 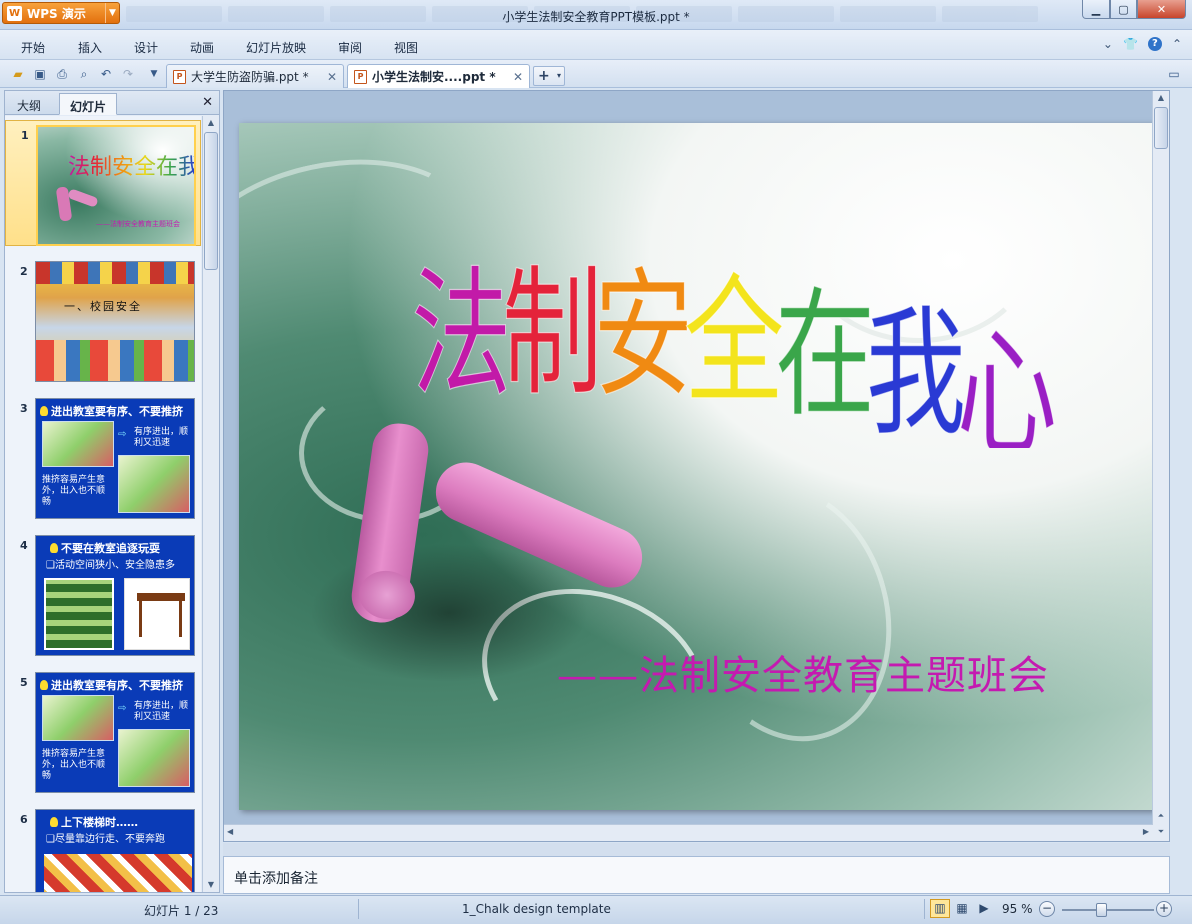 I want to click on slide-number: 3, so click(x=24, y=408).